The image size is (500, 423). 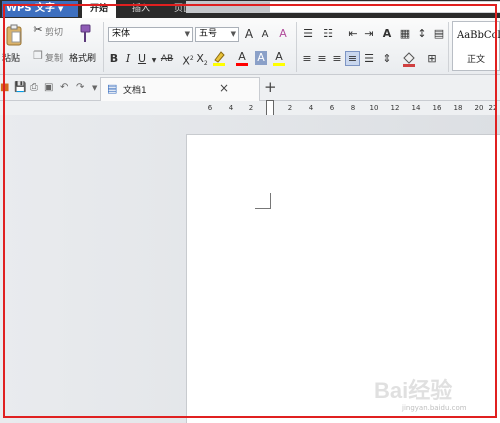 What do you see at coordinates (387, 34) in the screenshot?
I see `text-direction-icon: A` at bounding box center [387, 34].